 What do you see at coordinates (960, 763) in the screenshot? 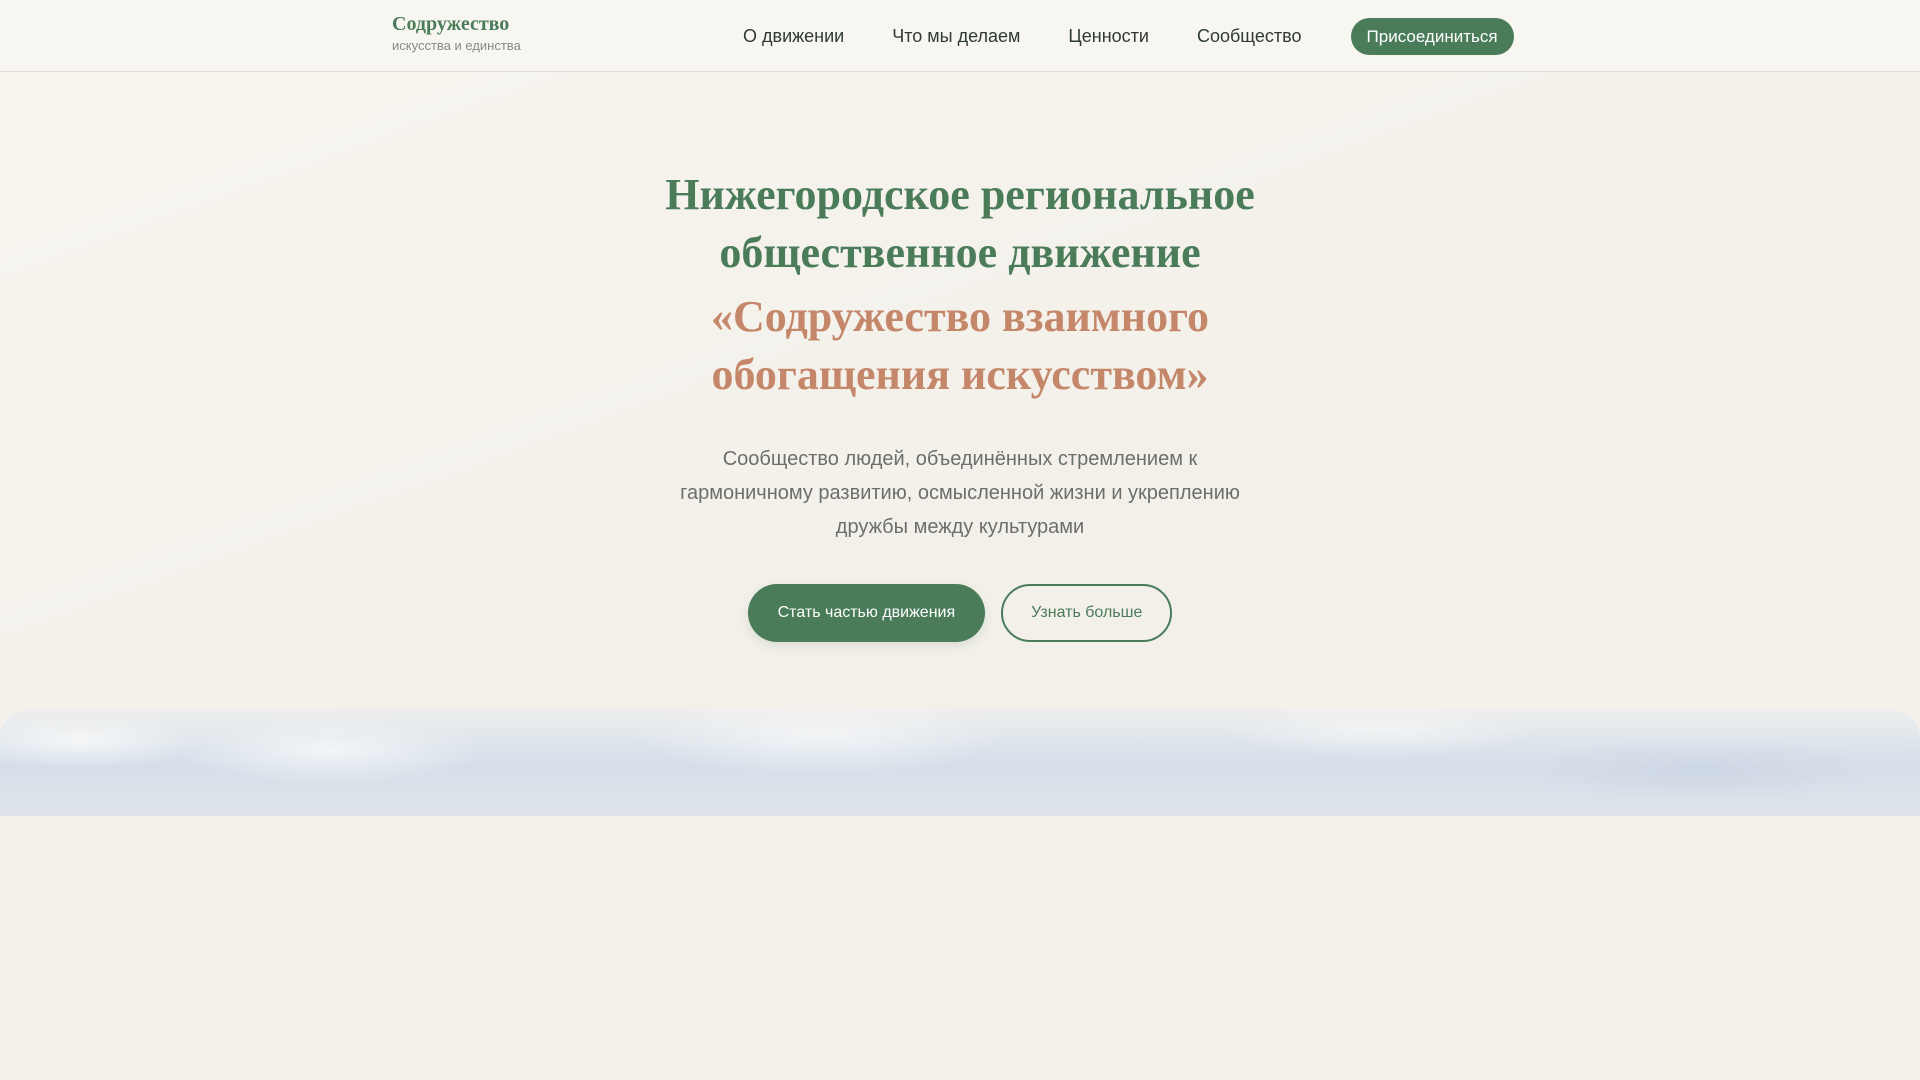
I see `hero-sky-image` at bounding box center [960, 763].